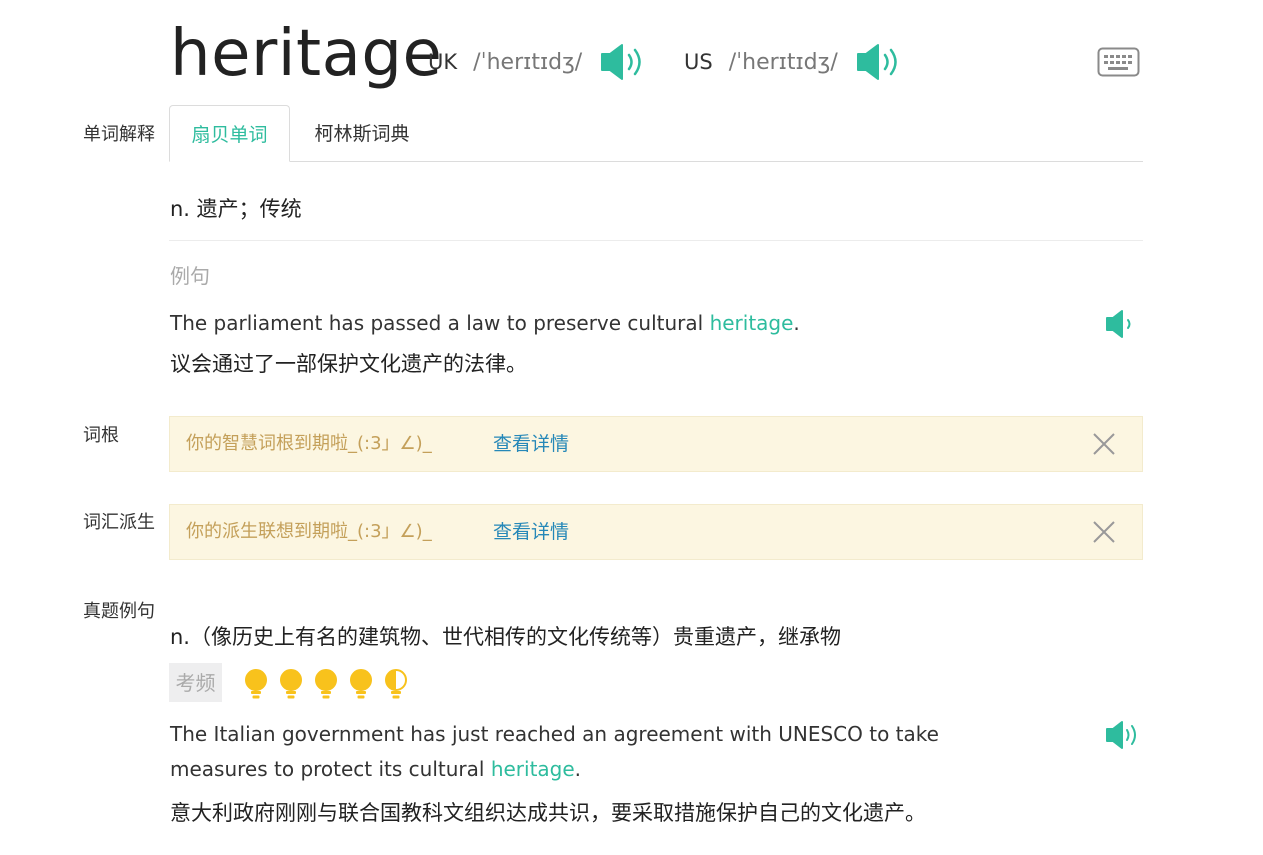 Image resolution: width=1263 pixels, height=855 pixels. Describe the element at coordinates (531, 532) in the screenshot. I see `derivation-details-link: 查看详情` at that location.